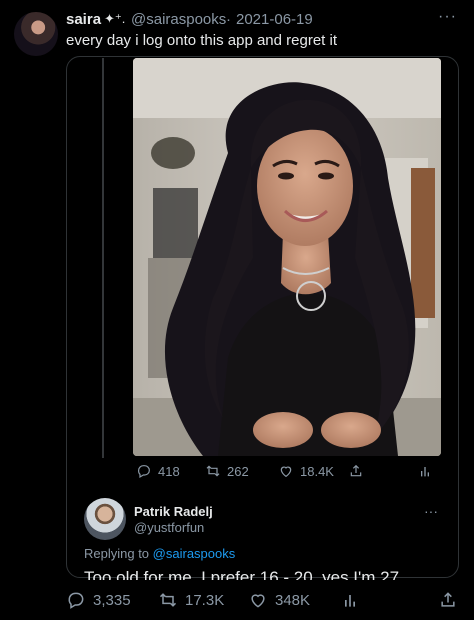 Image resolution: width=474 pixels, height=620 pixels. What do you see at coordinates (447, 17) in the screenshot?
I see `more-icon: ···` at bounding box center [447, 17].